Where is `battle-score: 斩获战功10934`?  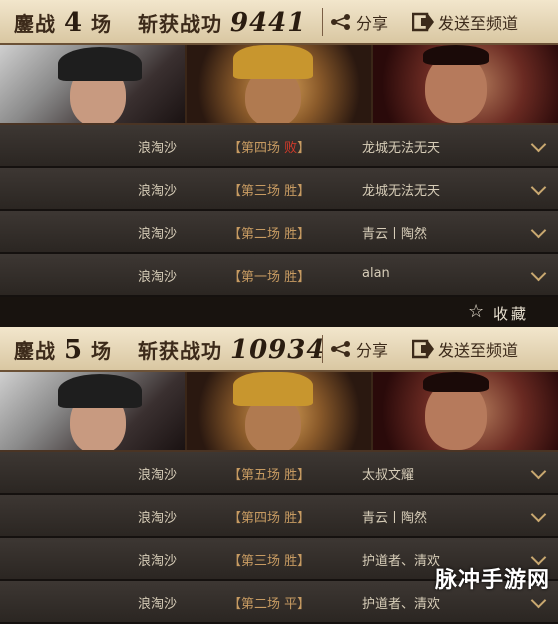
battle-score: 斩获战功10934 is located at coordinates (231, 350).